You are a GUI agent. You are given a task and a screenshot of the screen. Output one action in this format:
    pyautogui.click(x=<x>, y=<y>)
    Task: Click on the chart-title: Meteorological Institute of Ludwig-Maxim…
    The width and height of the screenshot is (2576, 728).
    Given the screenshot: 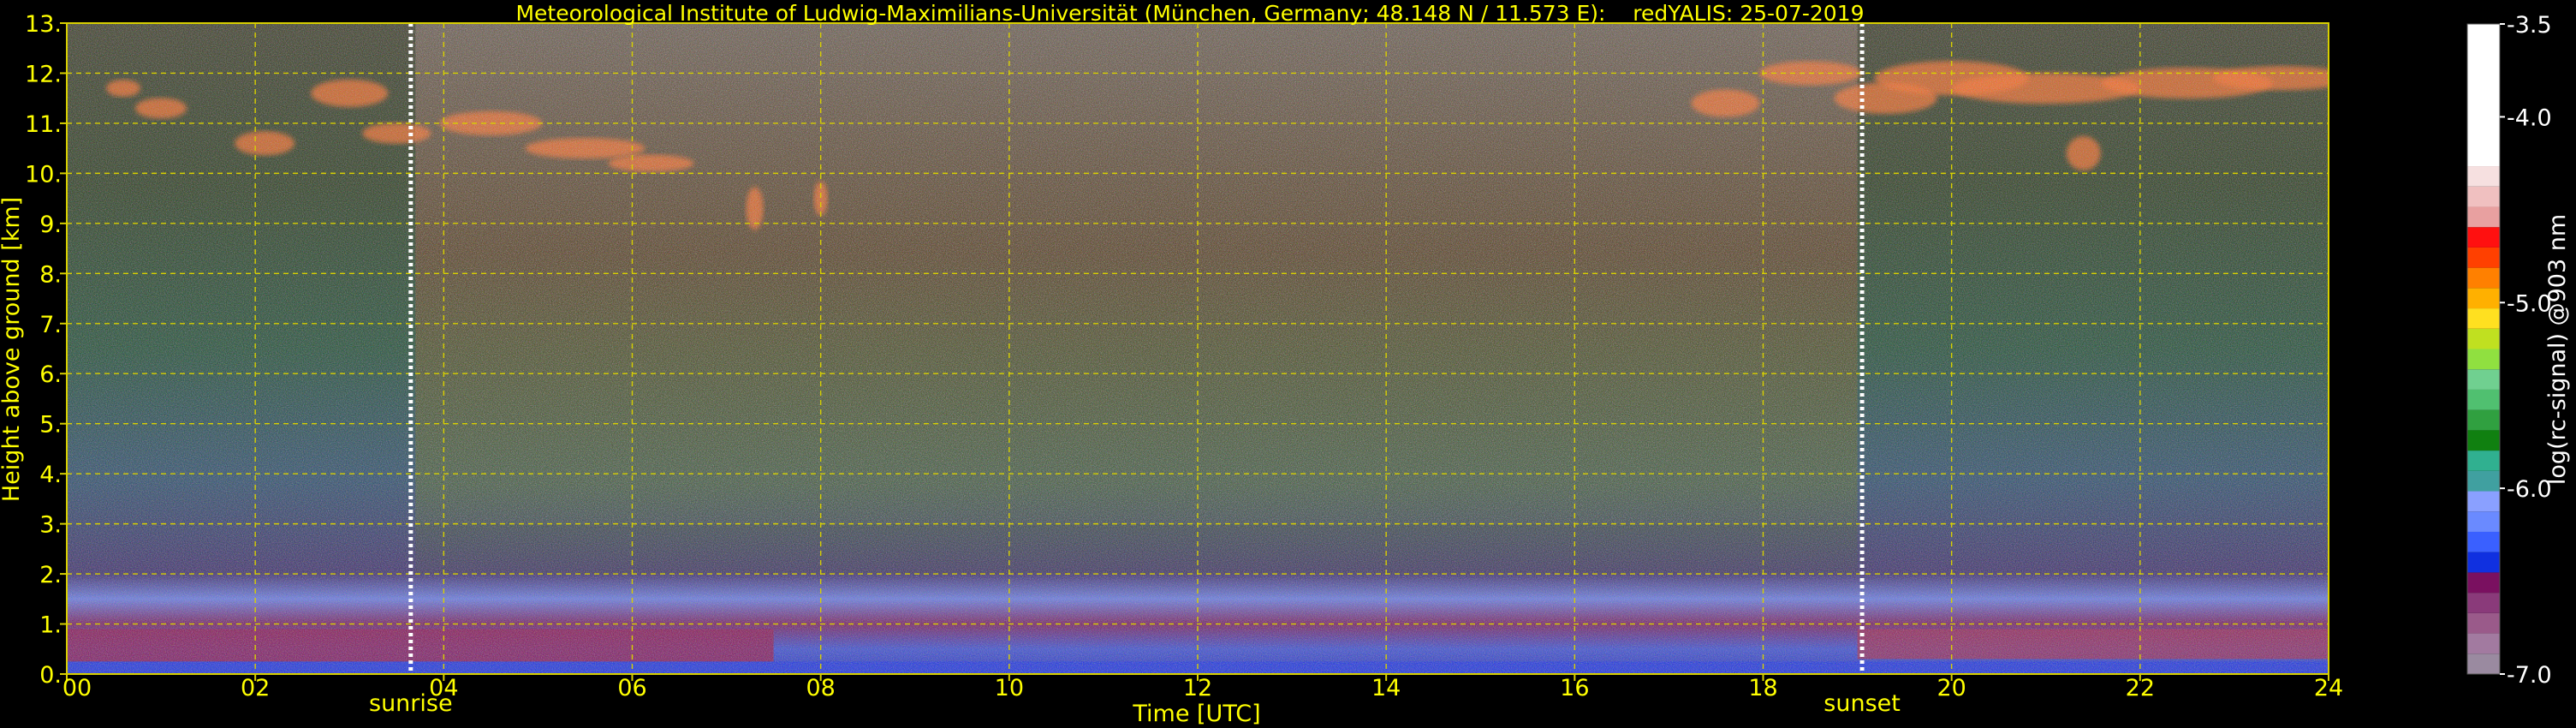 What is the action you would take?
    pyautogui.click(x=1189, y=13)
    